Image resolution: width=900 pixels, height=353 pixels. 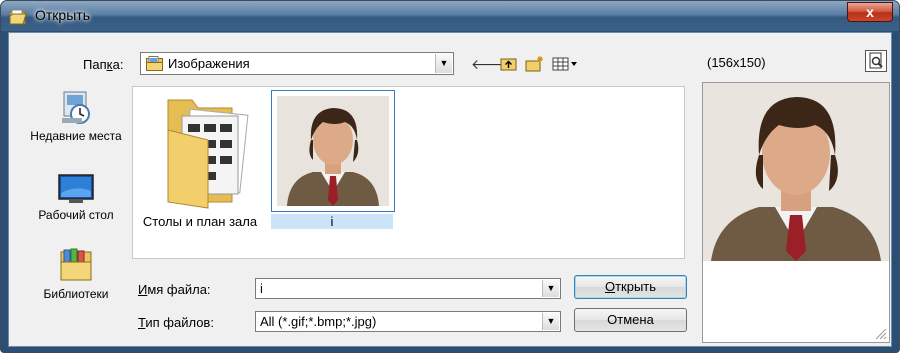 What do you see at coordinates (209, 63) in the screenshot?
I see `current-folder-name: Изображения` at bounding box center [209, 63].